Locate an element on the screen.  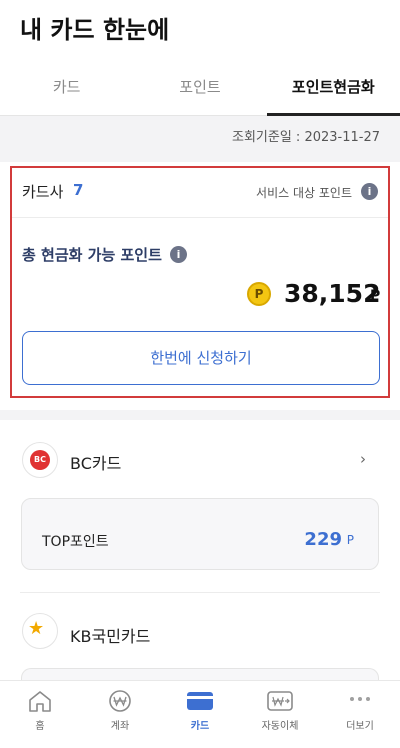
bc-logo-icon: BC is located at coordinates (40, 460).